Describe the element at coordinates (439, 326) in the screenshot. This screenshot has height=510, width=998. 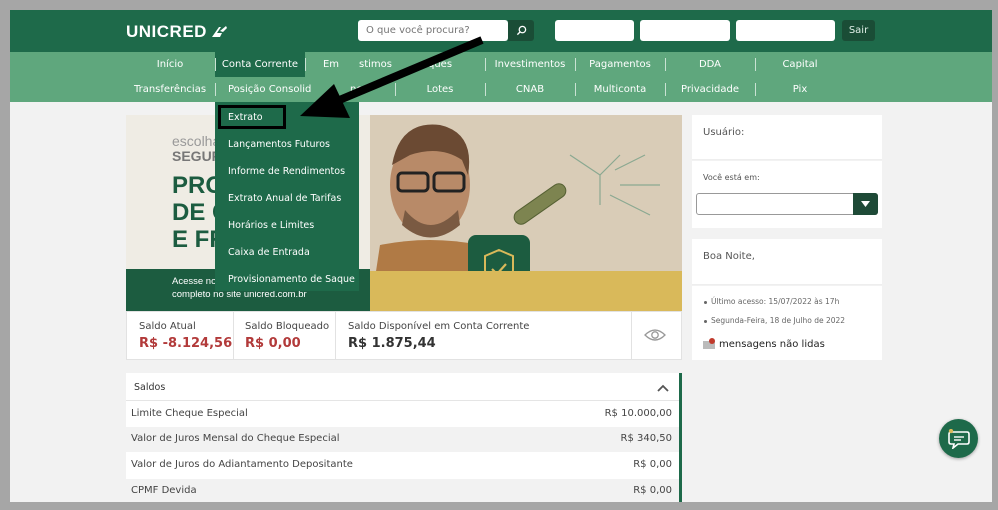
I see `saldo-disponivel-label: Saldo Disponível em Conta Corrente` at that location.